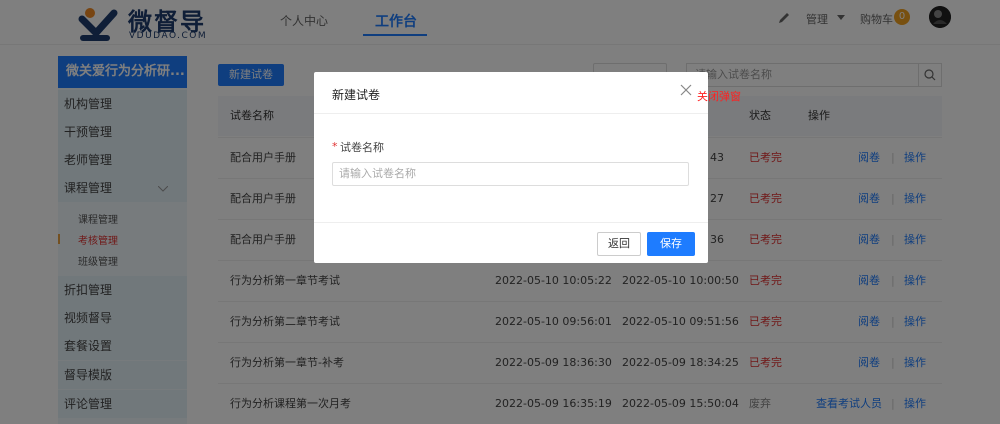 This screenshot has width=1000, height=424. What do you see at coordinates (686, 90) in the screenshot?
I see `close-icon` at bounding box center [686, 90].